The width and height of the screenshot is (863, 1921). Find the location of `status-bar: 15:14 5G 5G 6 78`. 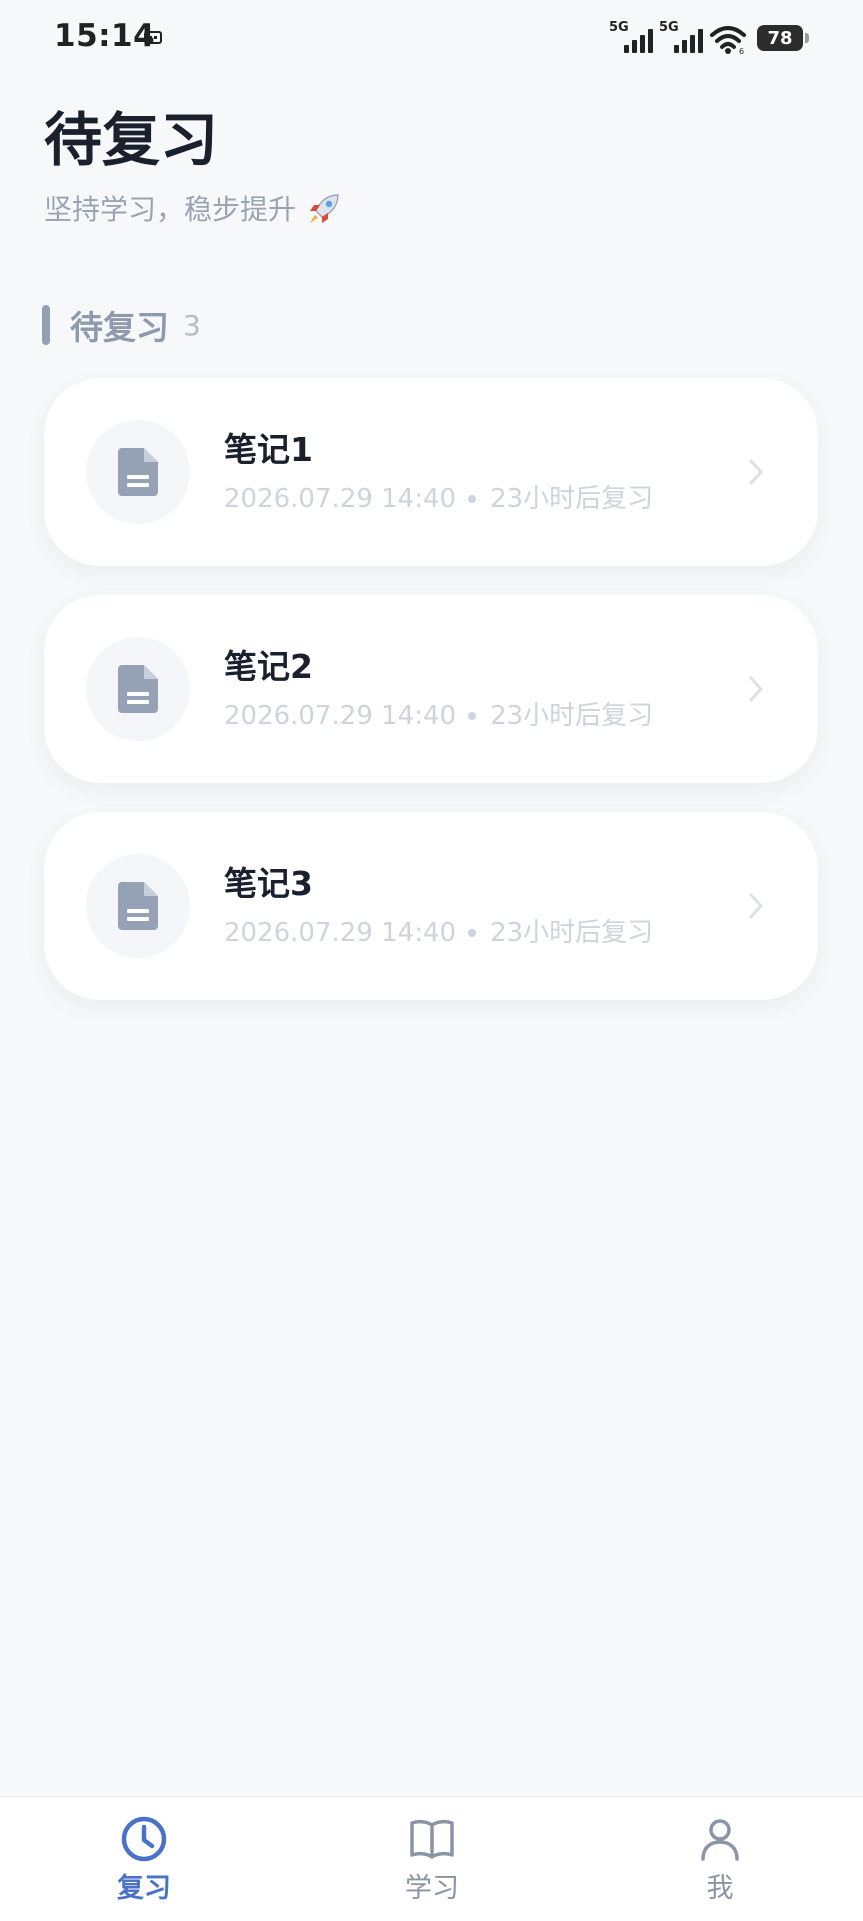

status-bar: 15:14 5G 5G 6 78 is located at coordinates (431, 39).